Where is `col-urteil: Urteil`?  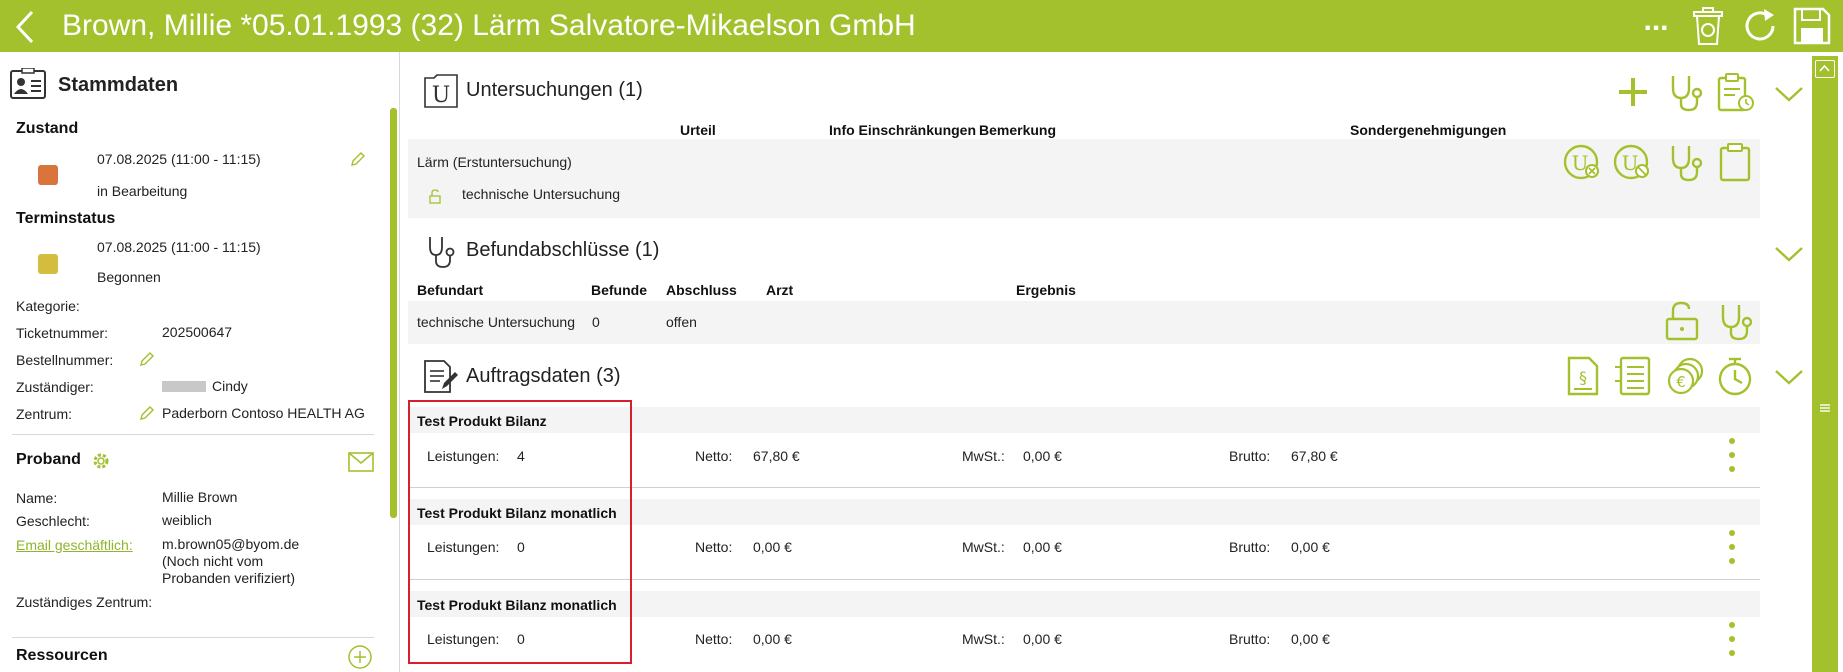 col-urteil: Urteil is located at coordinates (698, 130).